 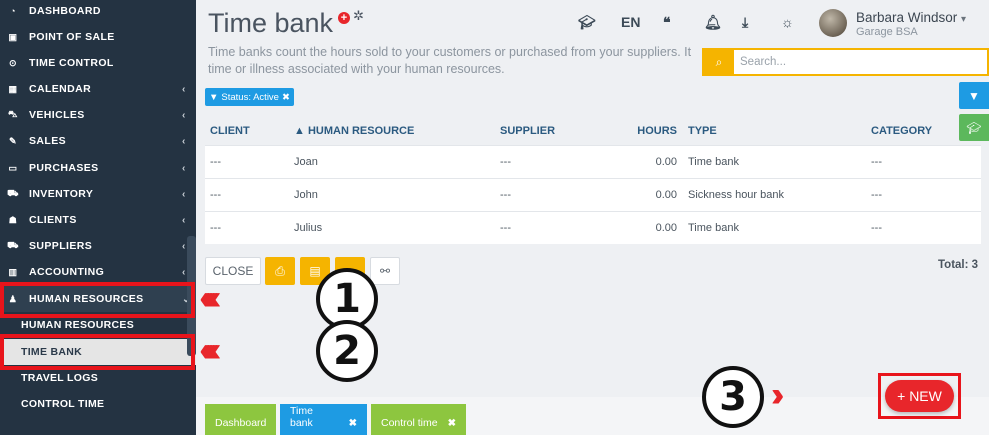 I want to click on sort-asc-icon: ▲, so click(x=301, y=131).